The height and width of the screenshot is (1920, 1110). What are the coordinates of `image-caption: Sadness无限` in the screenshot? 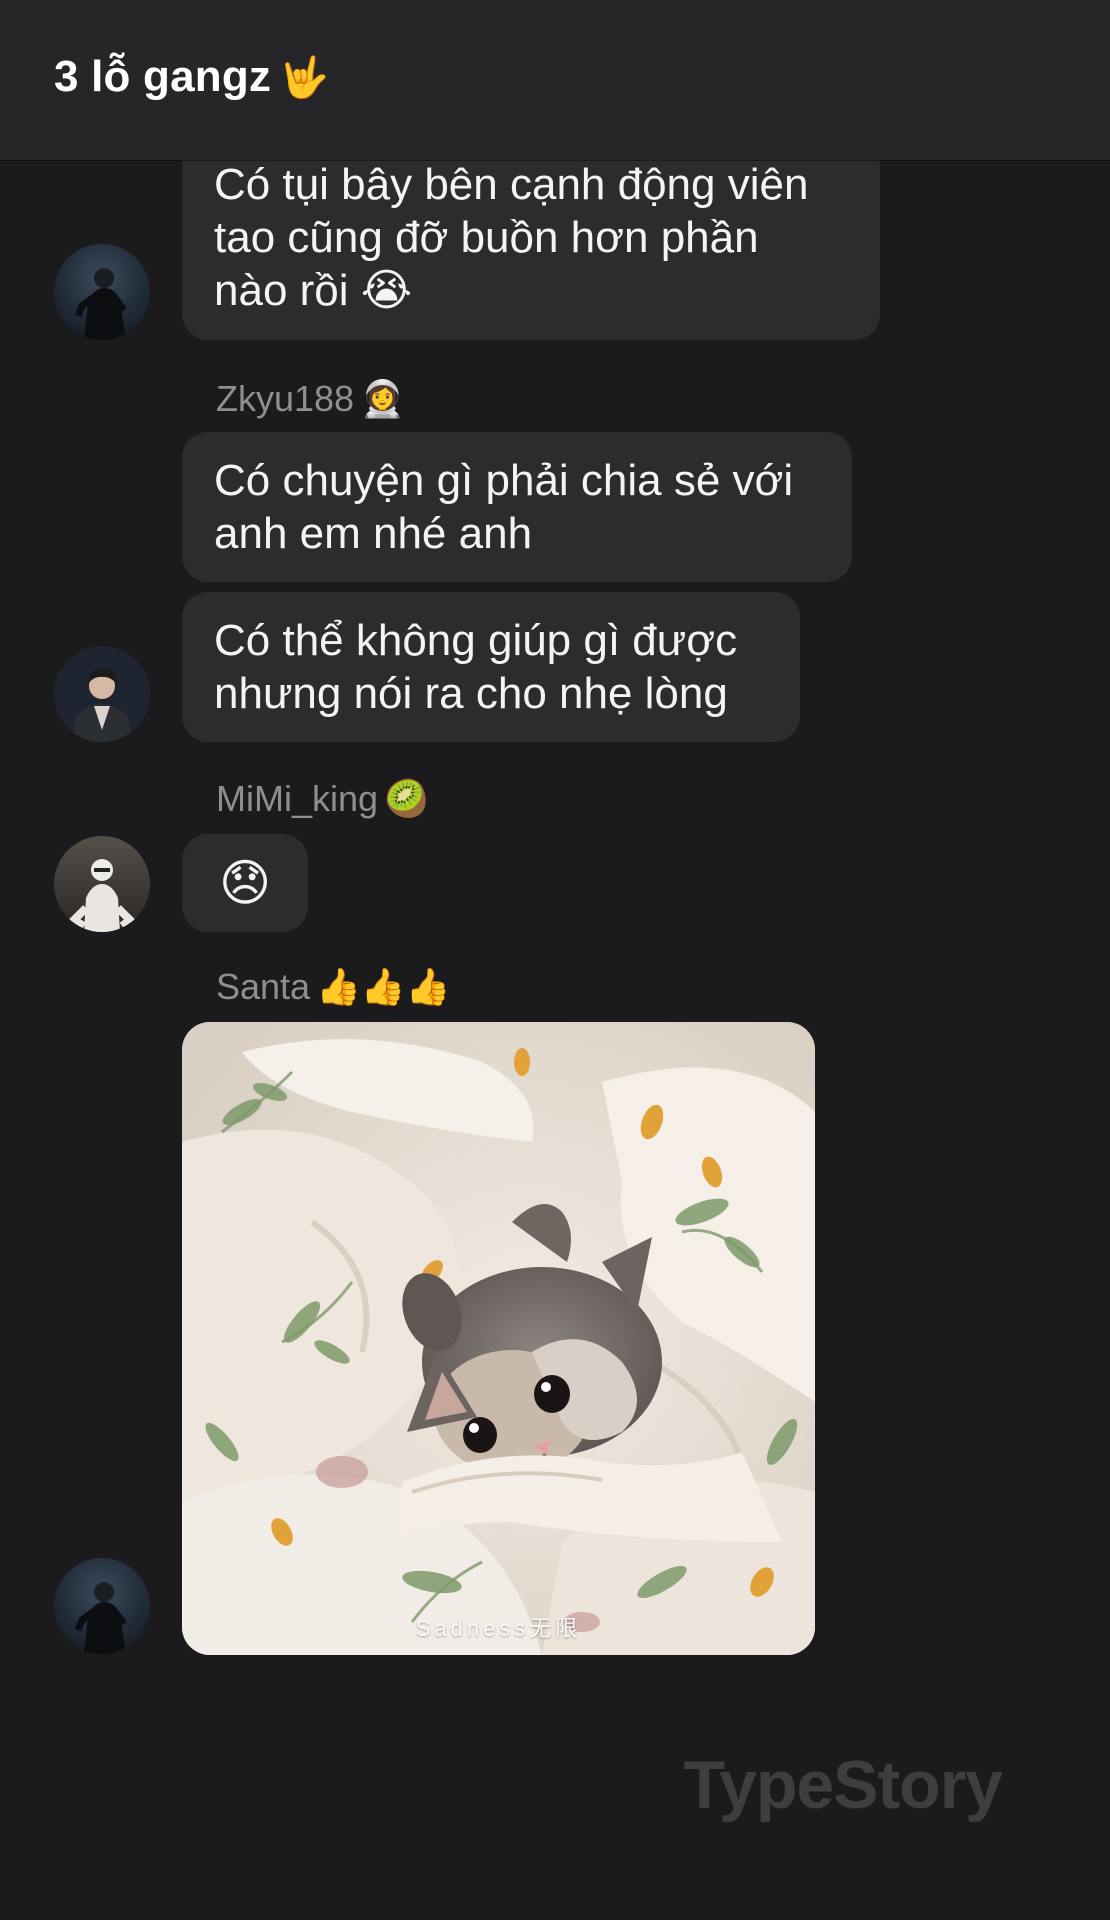 It's located at (498, 1628).